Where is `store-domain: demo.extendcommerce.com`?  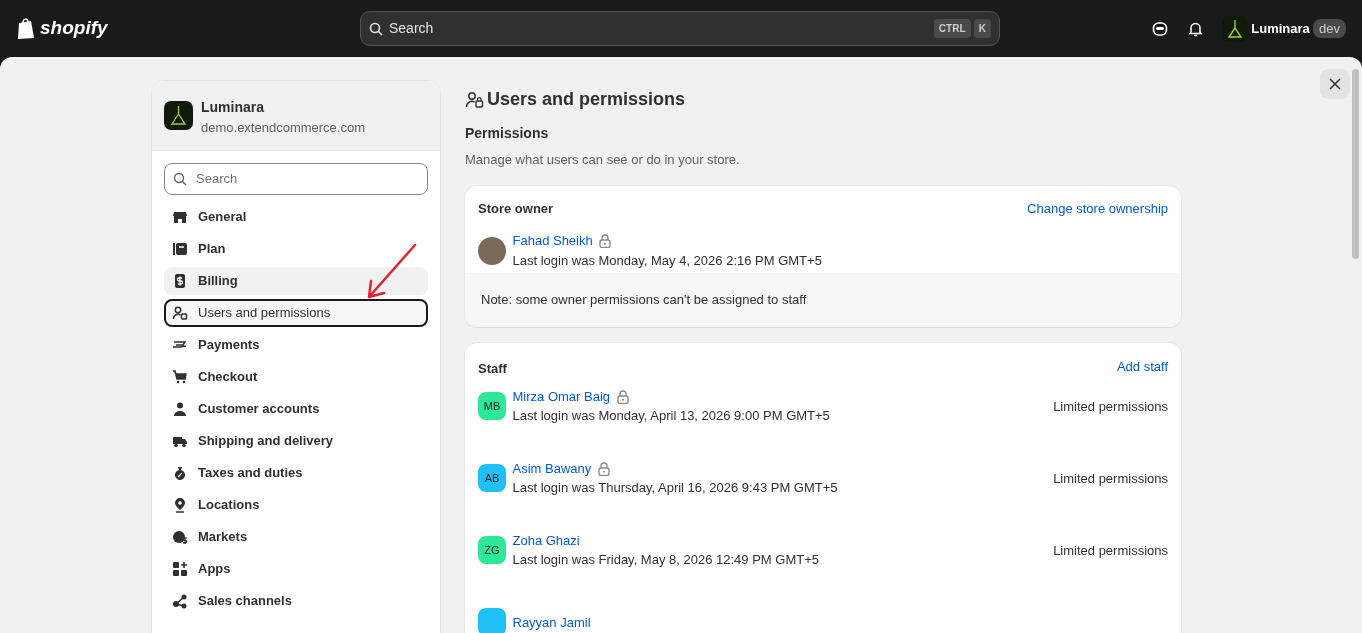 store-domain: demo.extendcommerce.com is located at coordinates (283, 128).